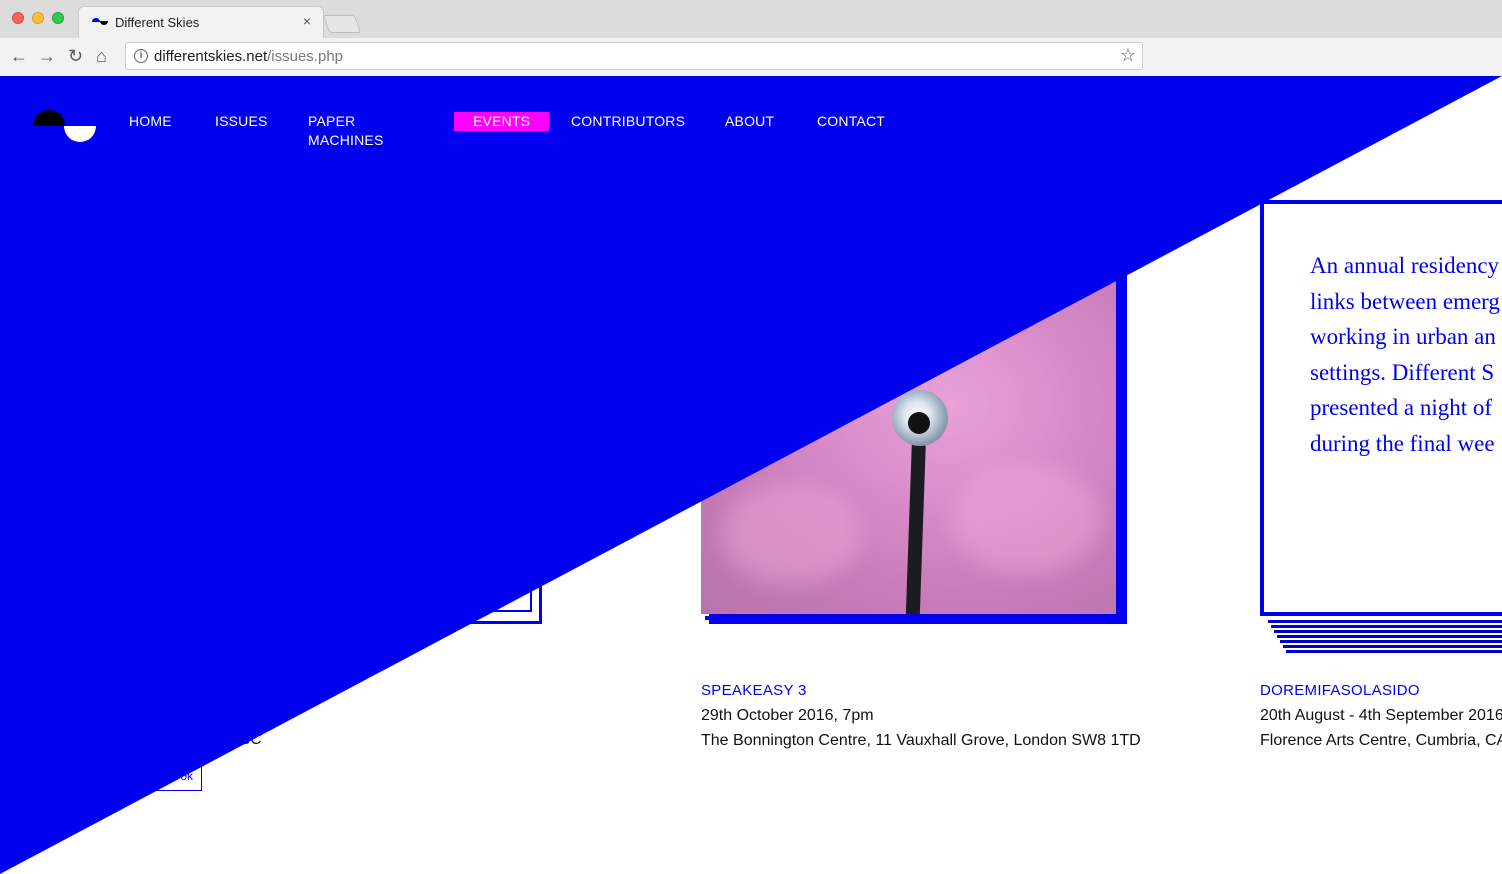 The height and width of the screenshot is (874, 1502). I want to click on description-line: working in urban an, so click(1403, 336).